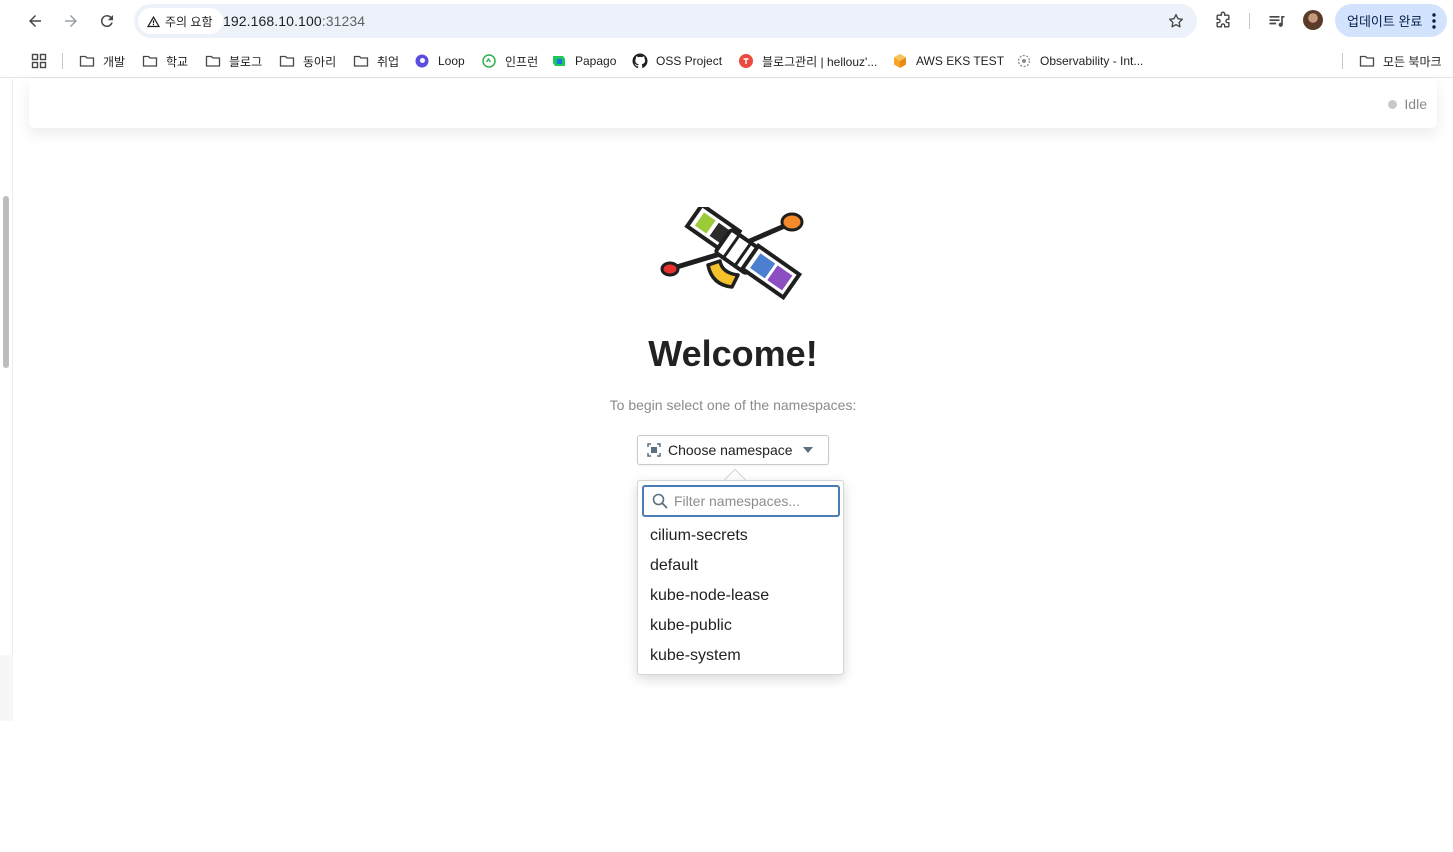  Describe the element at coordinates (422, 61) in the screenshot. I see `loop-icon` at that location.